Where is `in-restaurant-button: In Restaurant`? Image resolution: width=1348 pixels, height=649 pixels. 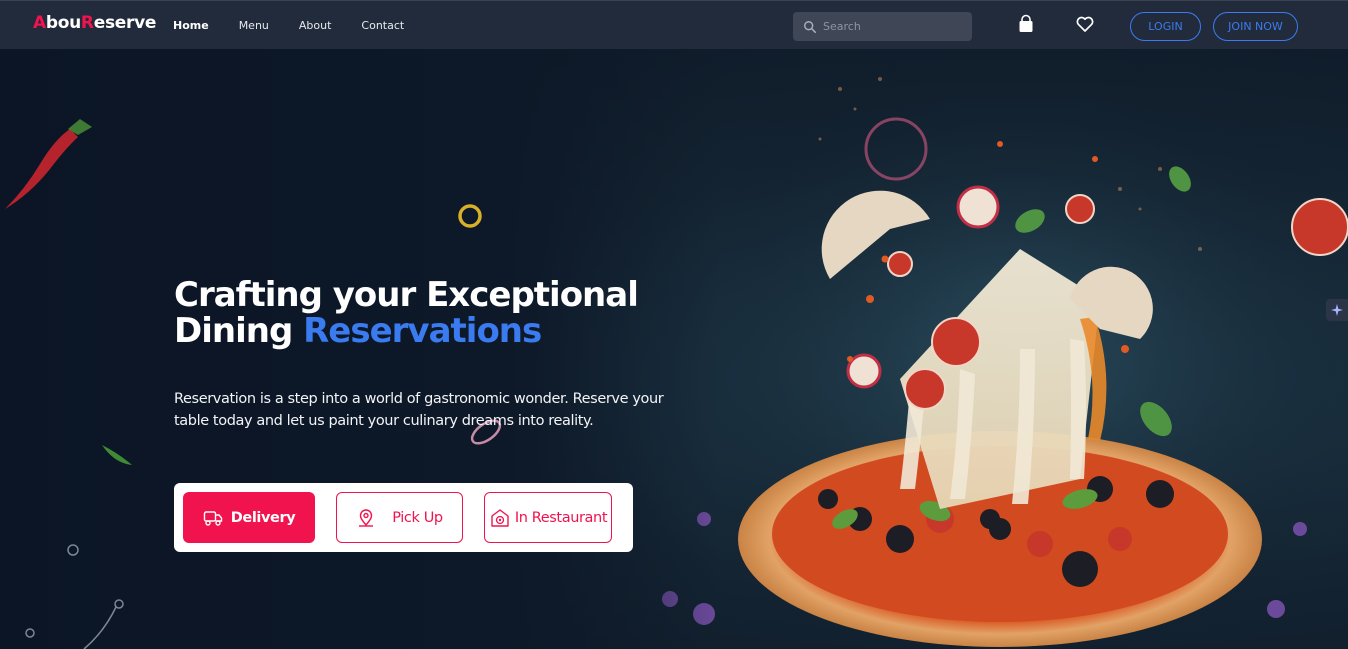
in-restaurant-button: In Restaurant is located at coordinates (548, 517).